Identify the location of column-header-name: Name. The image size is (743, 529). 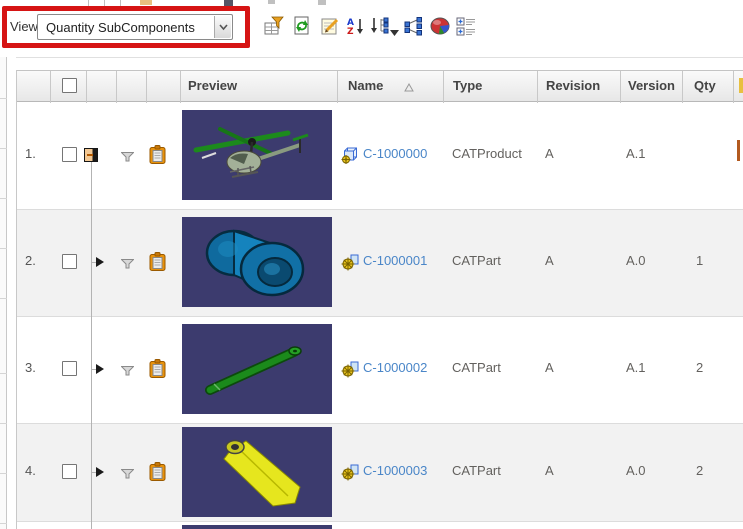
(365, 85).